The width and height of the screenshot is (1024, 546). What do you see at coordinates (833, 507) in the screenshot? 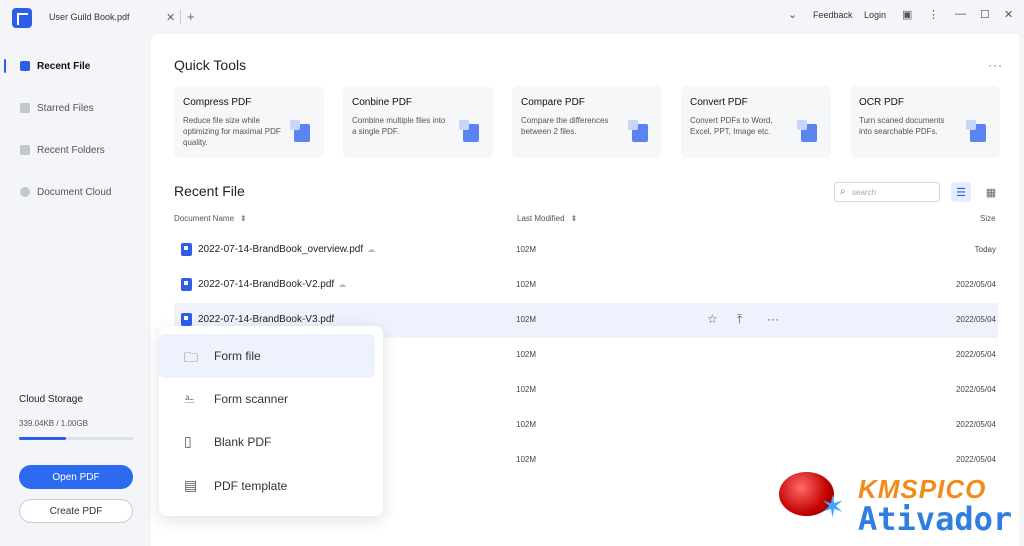
I see `watermark-star-icon: ✶` at bounding box center [833, 507].